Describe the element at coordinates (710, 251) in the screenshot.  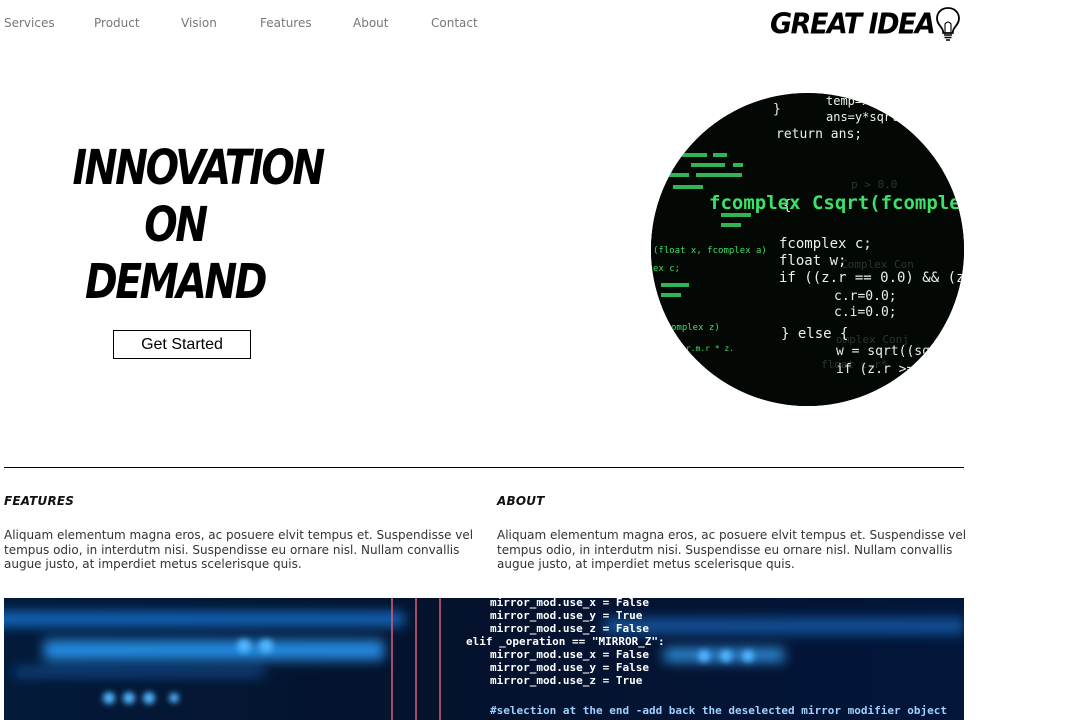
I see `code-line: (float x, fcomplex a)` at that location.